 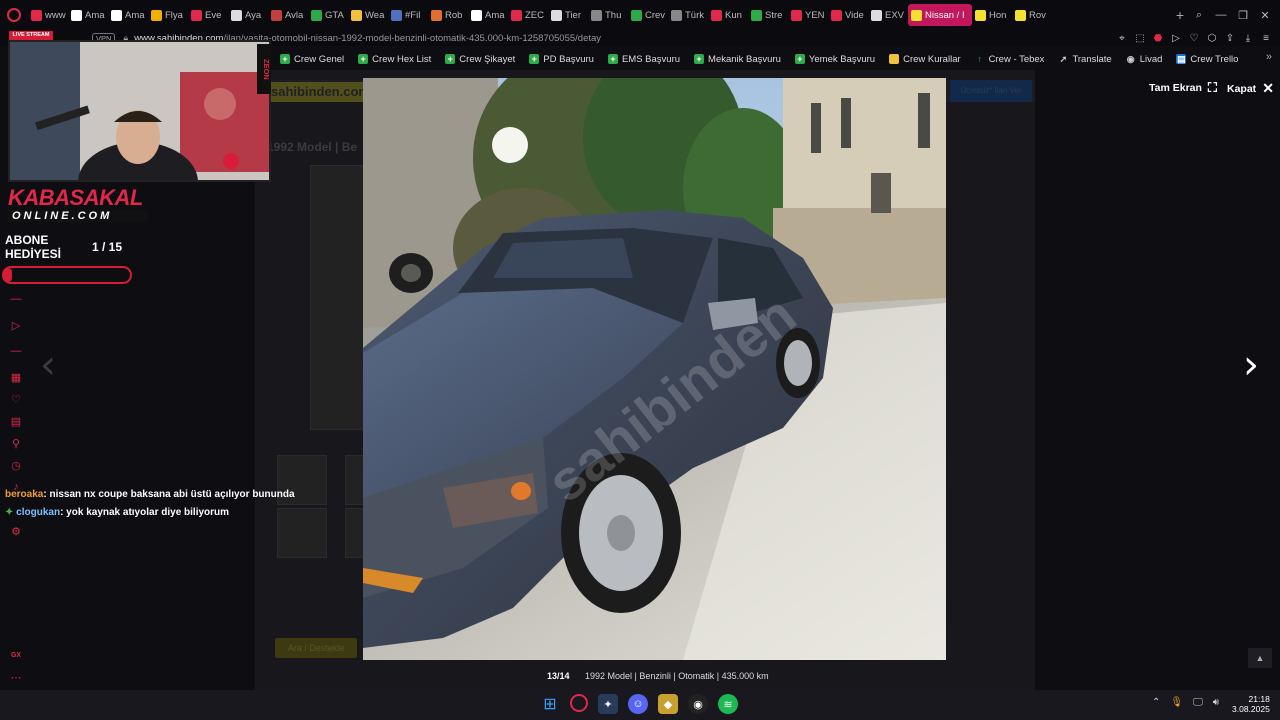 What do you see at coordinates (16, 531) in the screenshot?
I see `sidebar-settings-icon: ⚙` at bounding box center [16, 531].